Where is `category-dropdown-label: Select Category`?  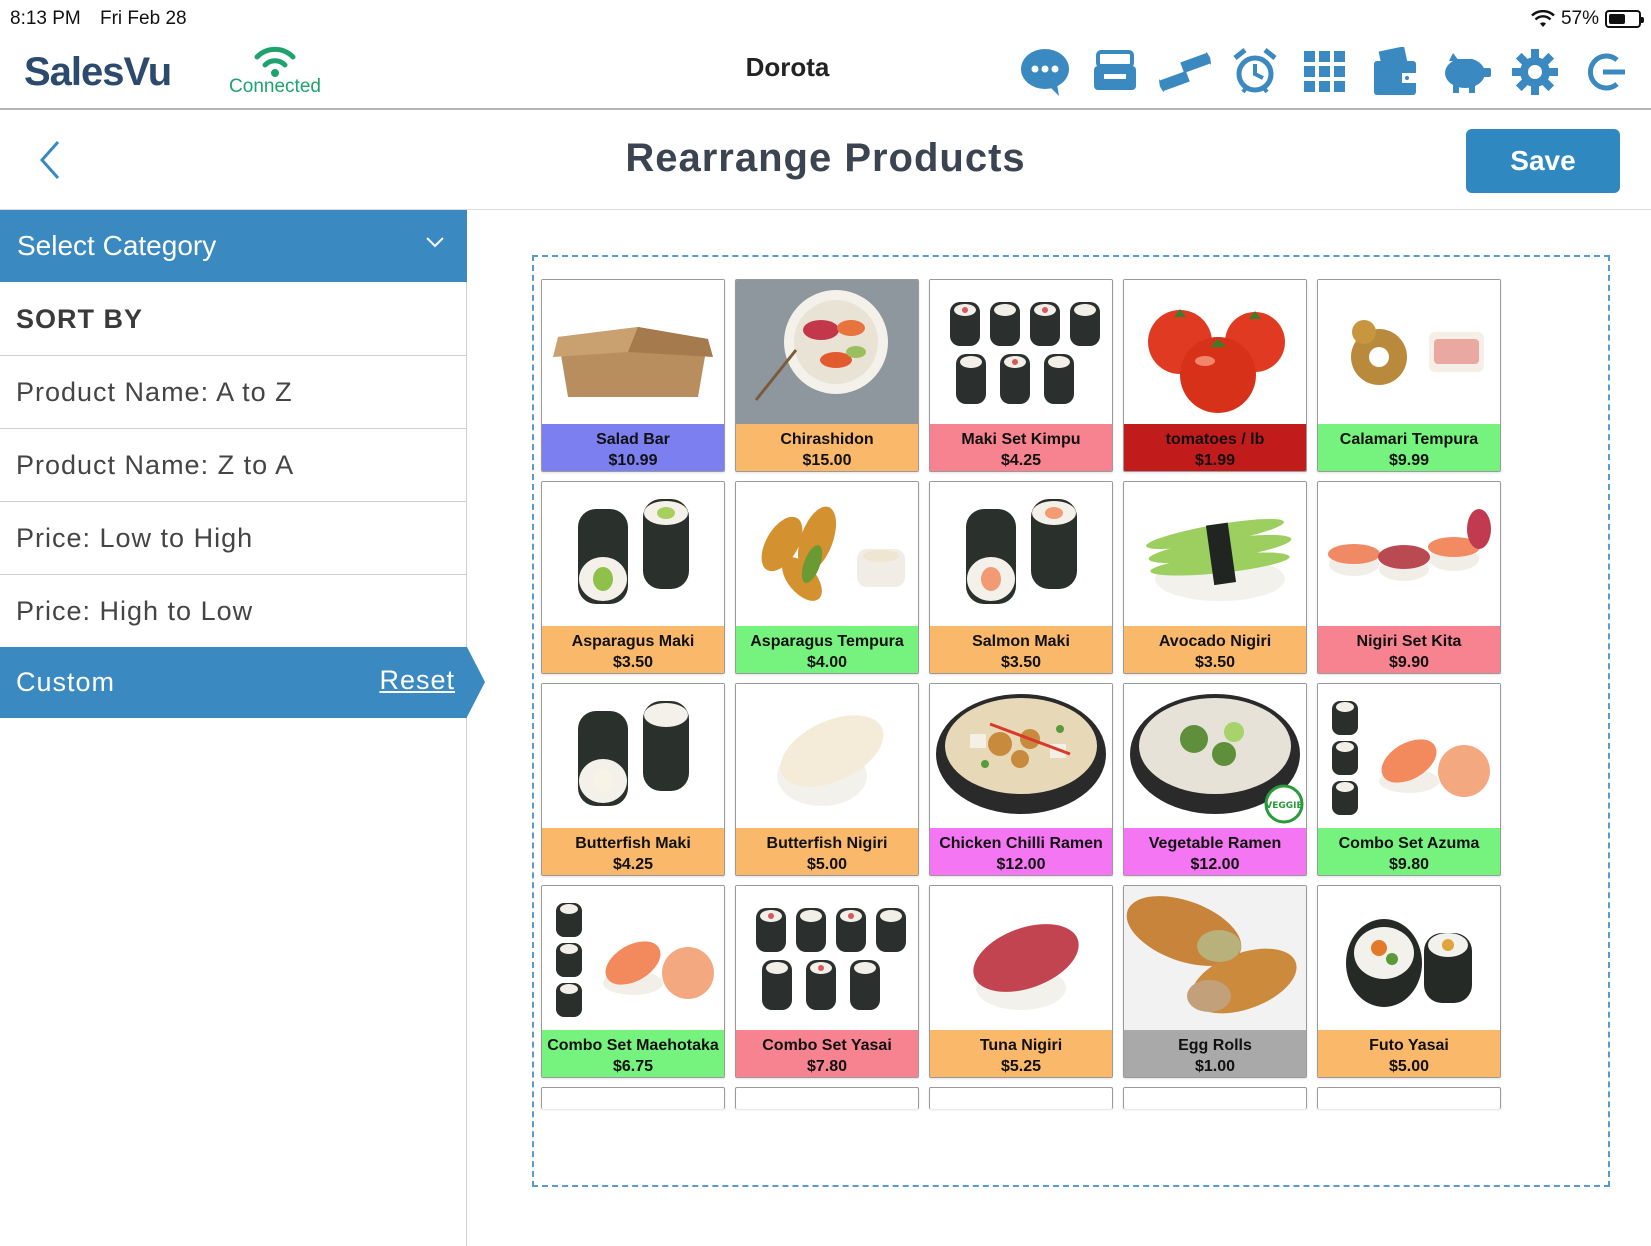
category-dropdown-label: Select Category is located at coordinates (117, 245).